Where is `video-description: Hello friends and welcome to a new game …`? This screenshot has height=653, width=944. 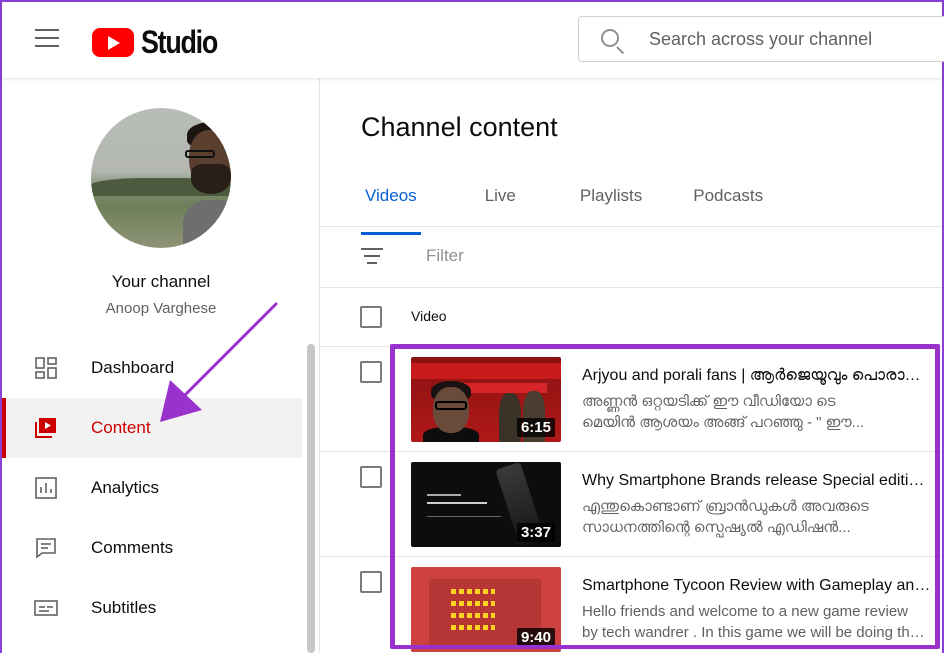 video-description: Hello friends and welcome to a new game … is located at coordinates (754, 622).